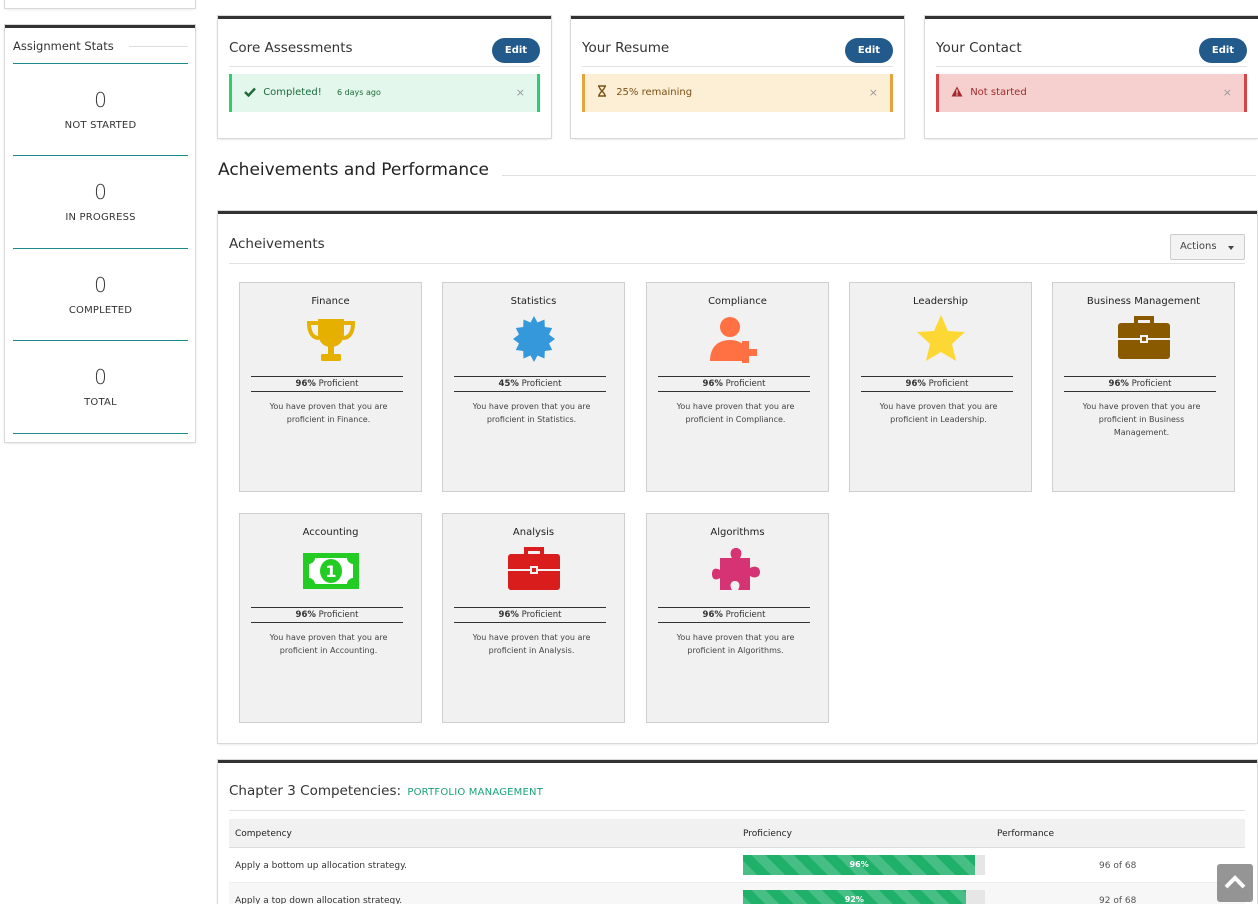 This screenshot has width=1258, height=904. I want to click on scroll-to-top-button, so click(1235, 883).